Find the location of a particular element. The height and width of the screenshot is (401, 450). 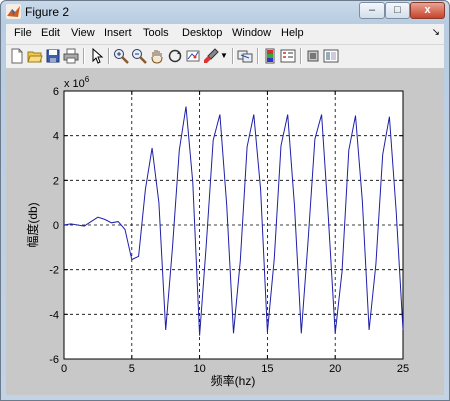

edit-plot-icon is located at coordinates (97, 56).